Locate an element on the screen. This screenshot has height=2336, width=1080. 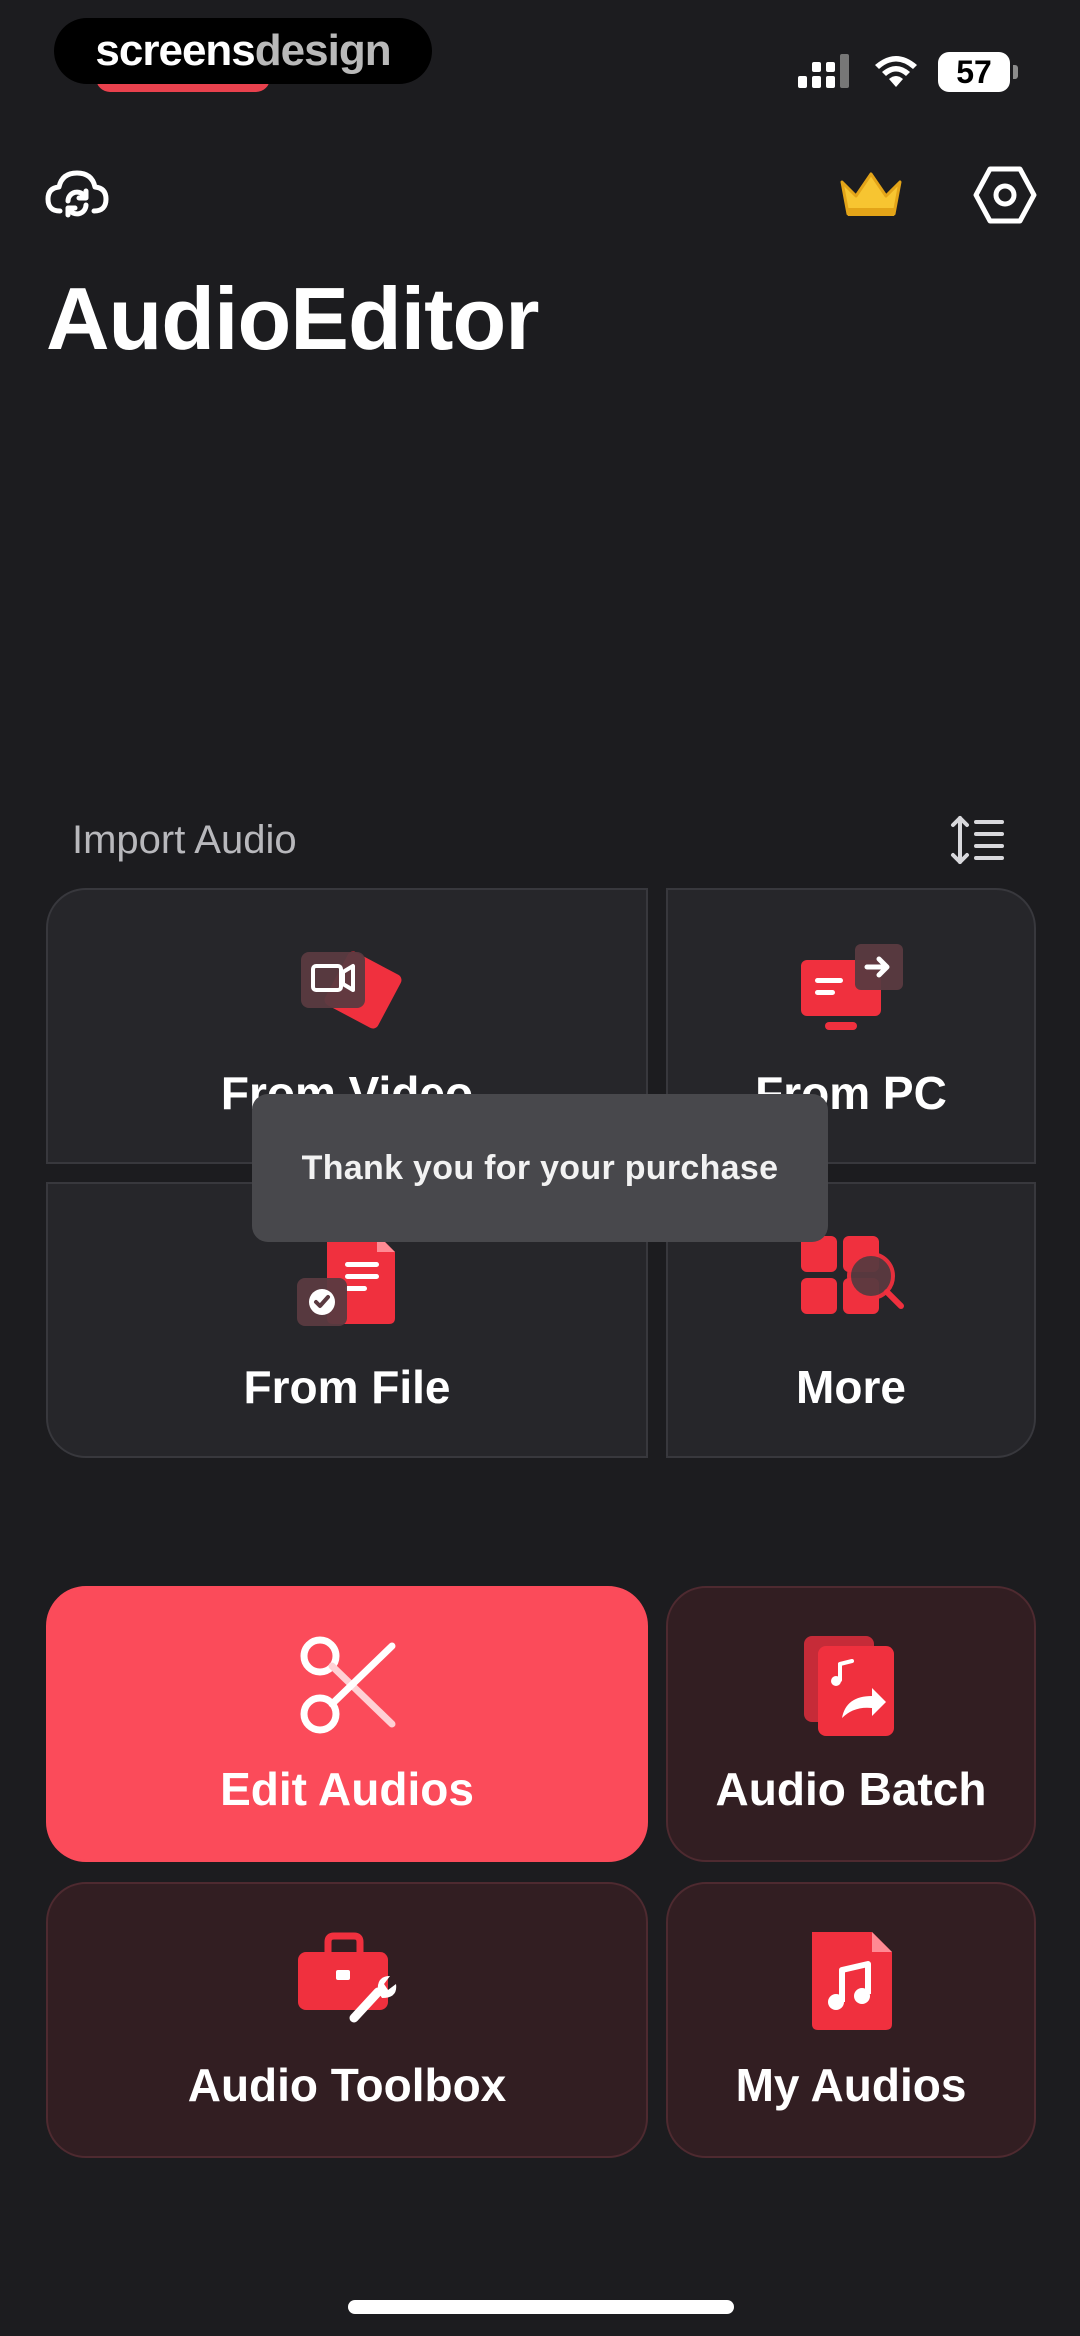
more-grid-icon is located at coordinates (851, 1286).